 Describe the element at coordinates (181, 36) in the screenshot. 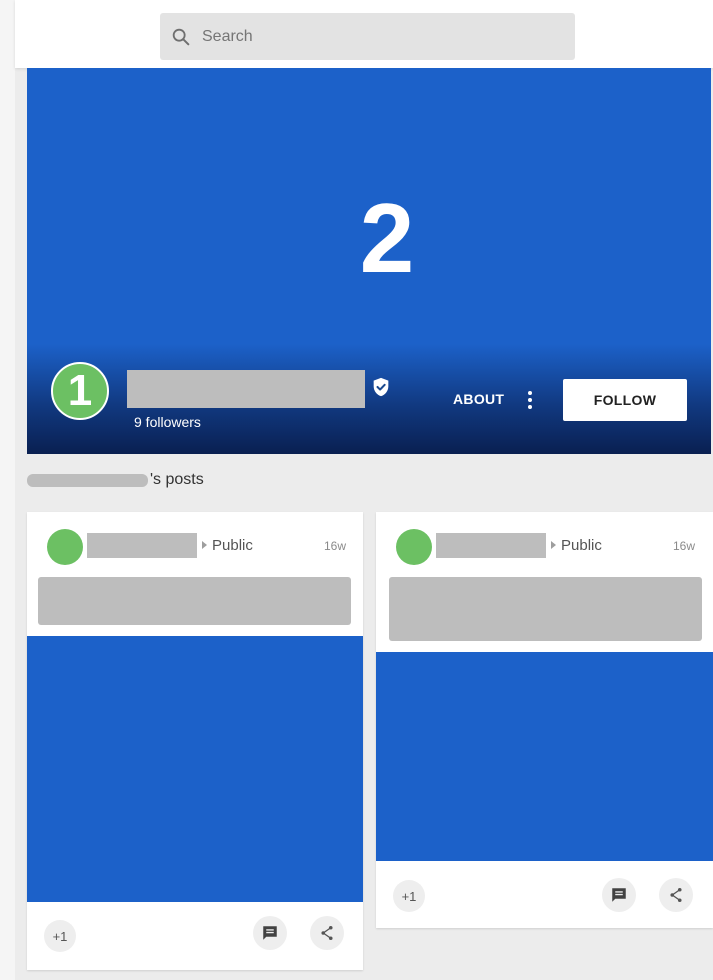

I see `search-icon` at that location.